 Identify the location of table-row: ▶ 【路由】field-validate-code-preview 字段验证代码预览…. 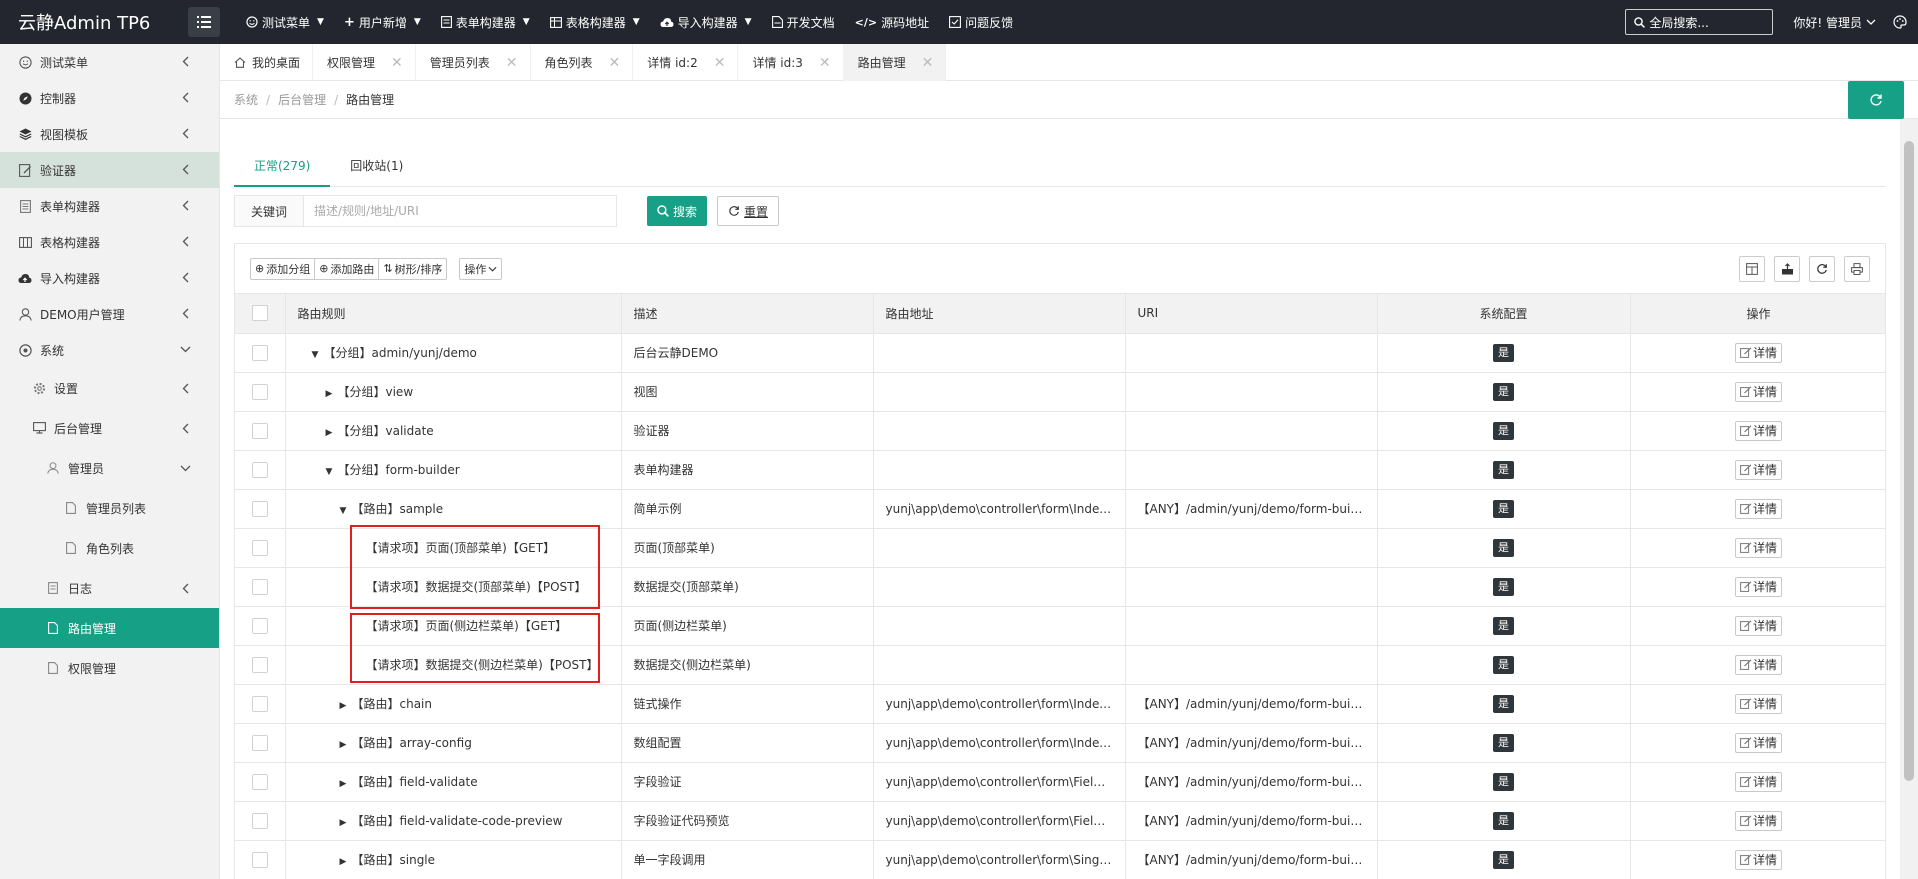
(1060, 821).